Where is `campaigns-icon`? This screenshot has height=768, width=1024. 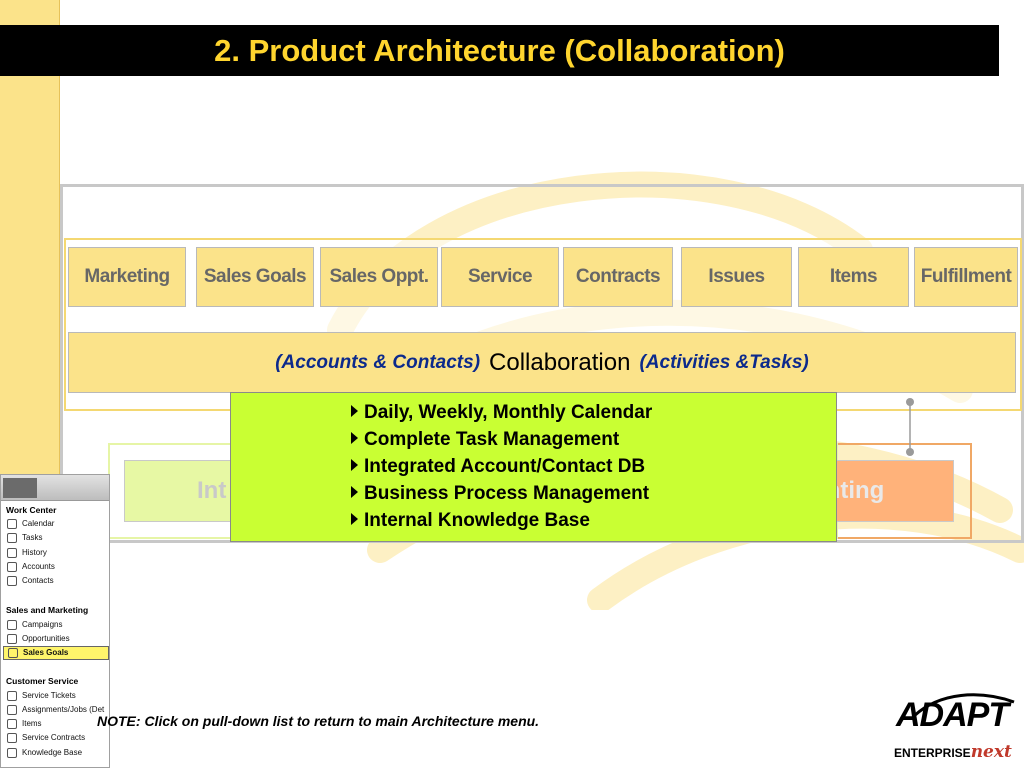
campaigns-icon is located at coordinates (12, 624).